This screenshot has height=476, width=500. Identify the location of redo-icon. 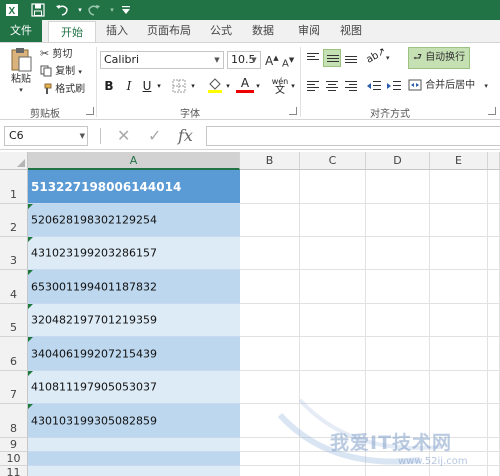
(94, 10).